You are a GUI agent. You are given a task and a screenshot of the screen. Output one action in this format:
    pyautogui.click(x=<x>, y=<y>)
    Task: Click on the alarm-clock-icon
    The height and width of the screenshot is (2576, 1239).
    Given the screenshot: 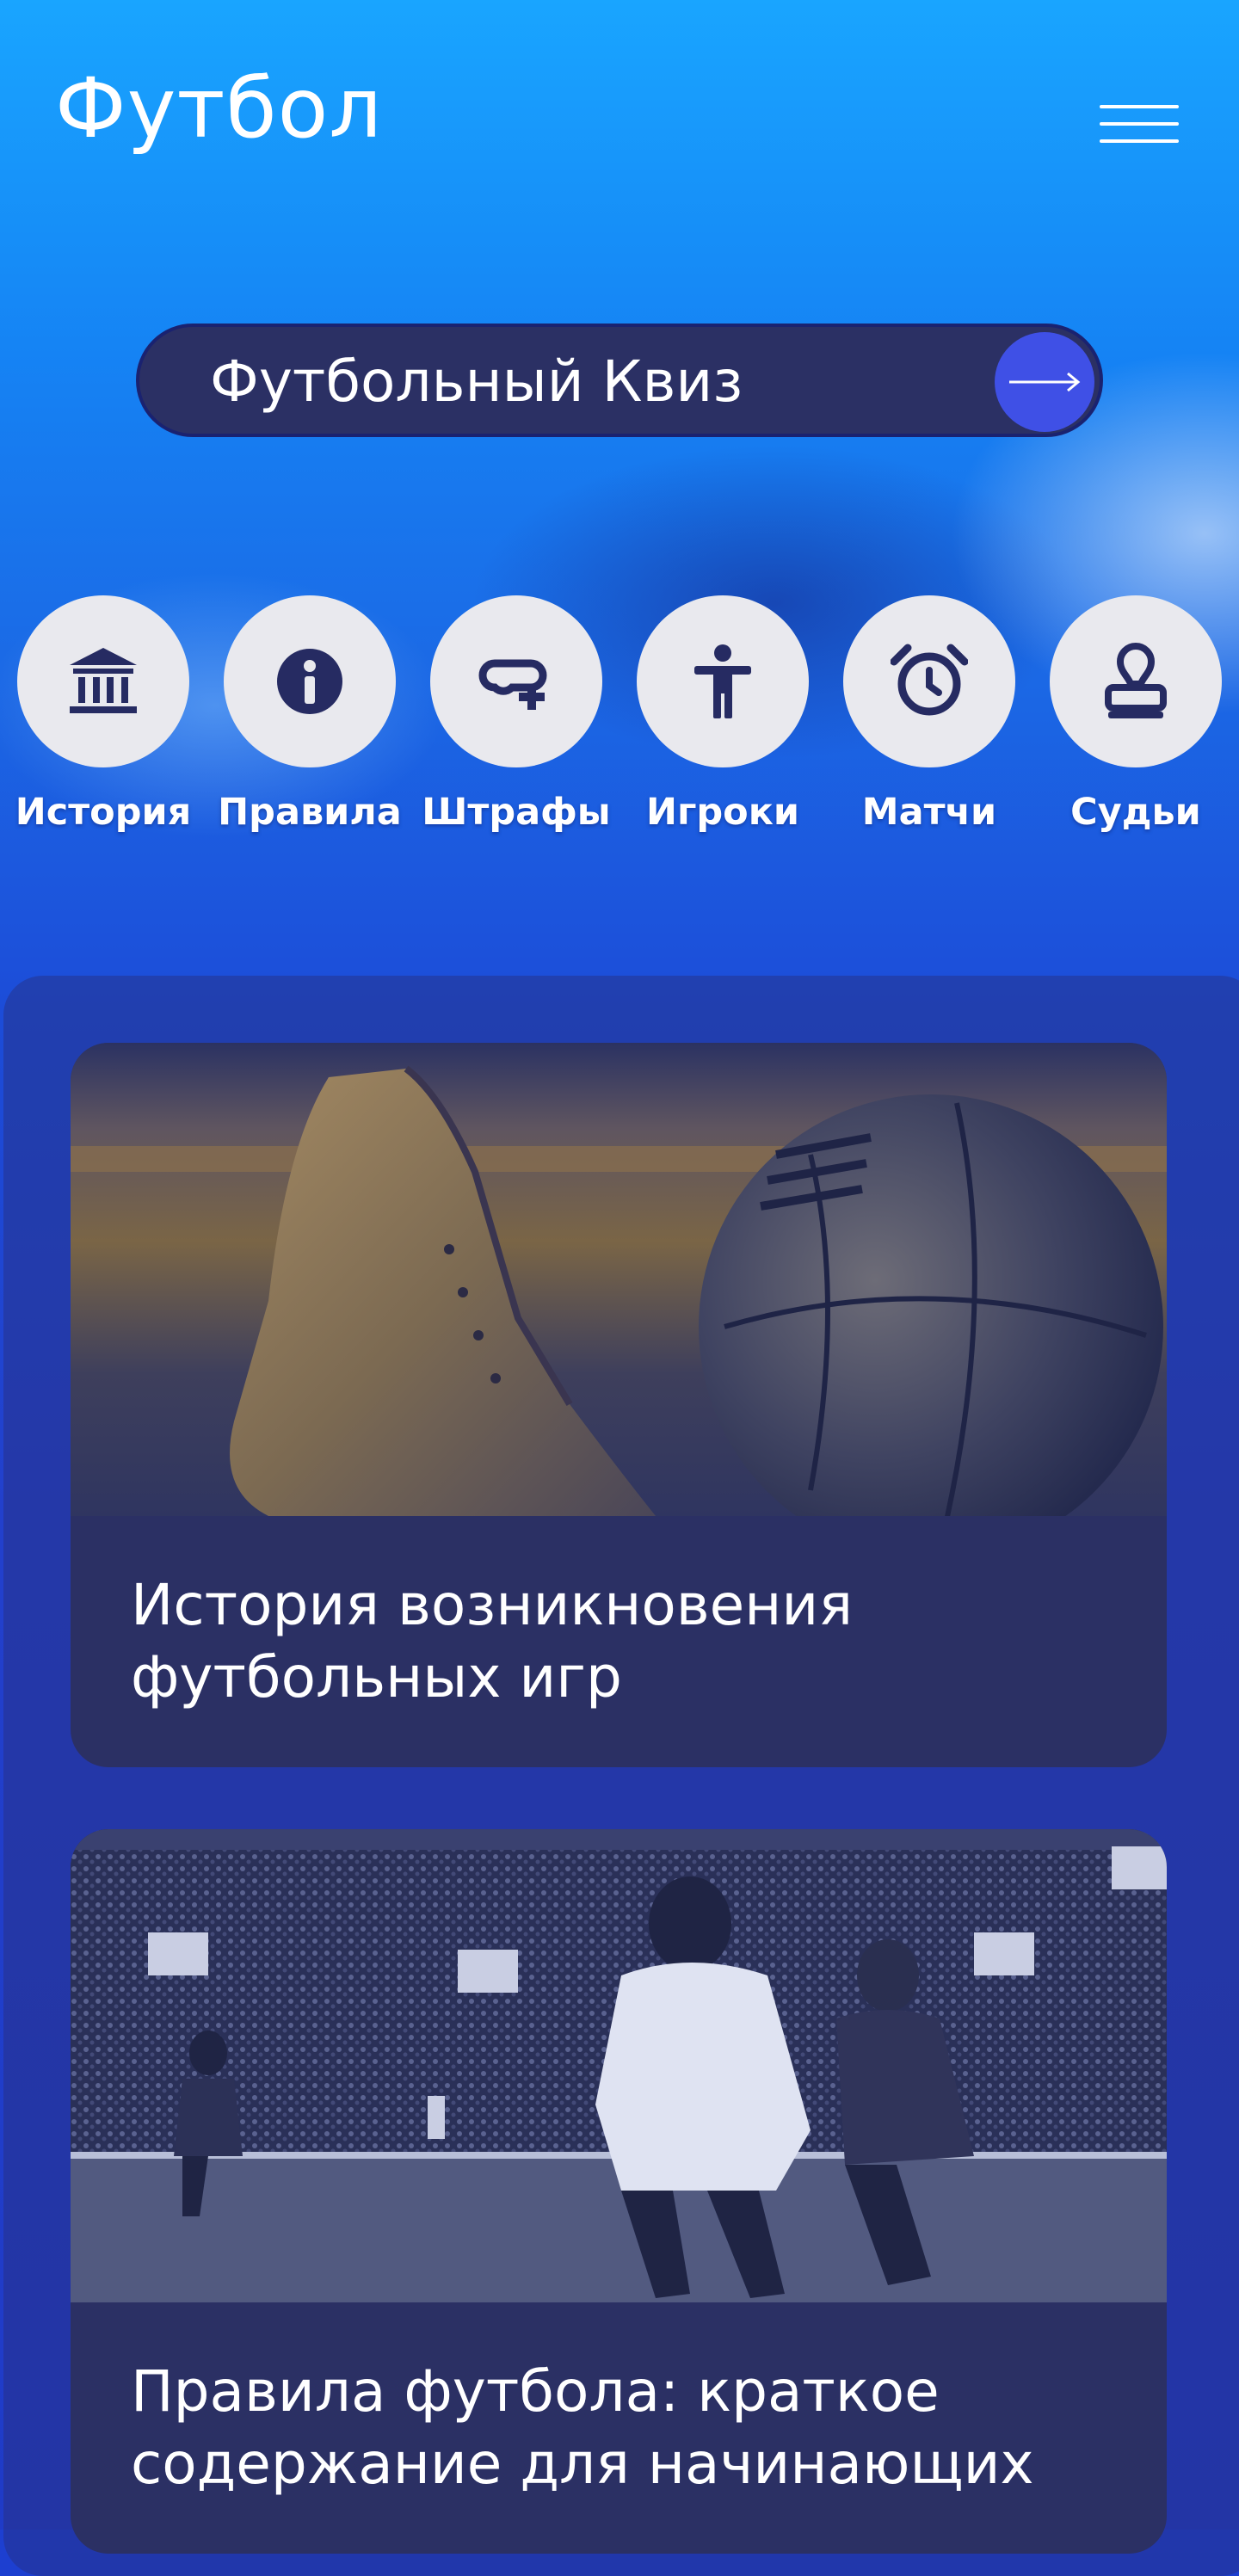 What is the action you would take?
    pyautogui.click(x=929, y=681)
    